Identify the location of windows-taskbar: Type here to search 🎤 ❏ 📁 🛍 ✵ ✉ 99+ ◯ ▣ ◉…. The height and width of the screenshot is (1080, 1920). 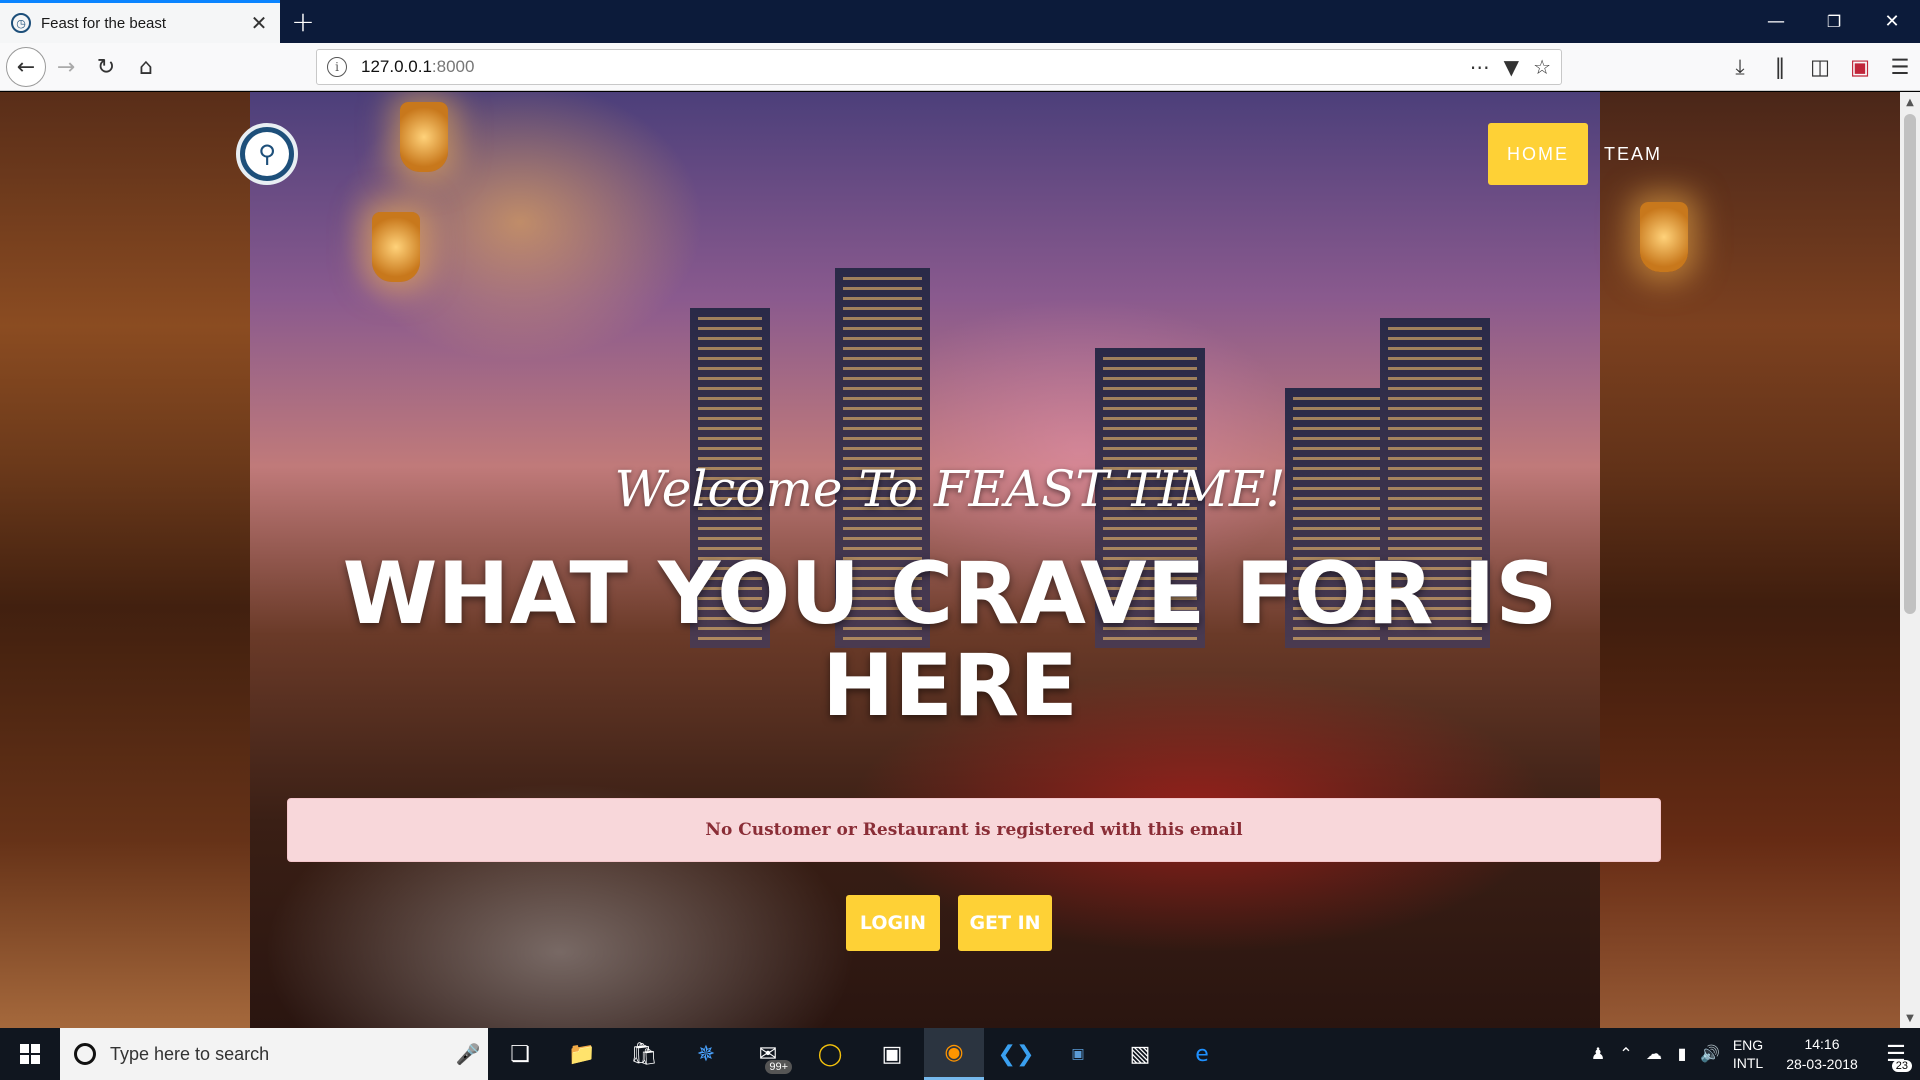
(960, 1054).